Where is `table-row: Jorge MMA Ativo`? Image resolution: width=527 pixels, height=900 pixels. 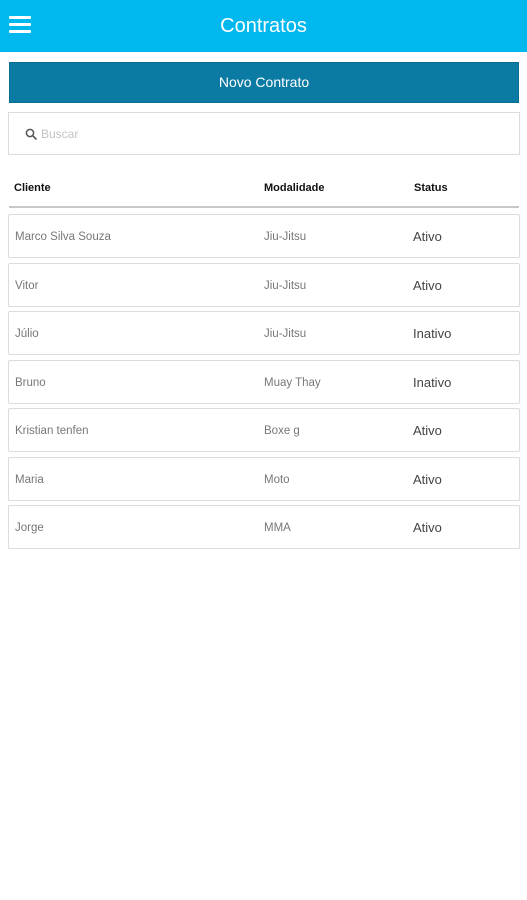
table-row: Jorge MMA Ativo is located at coordinates (264, 527).